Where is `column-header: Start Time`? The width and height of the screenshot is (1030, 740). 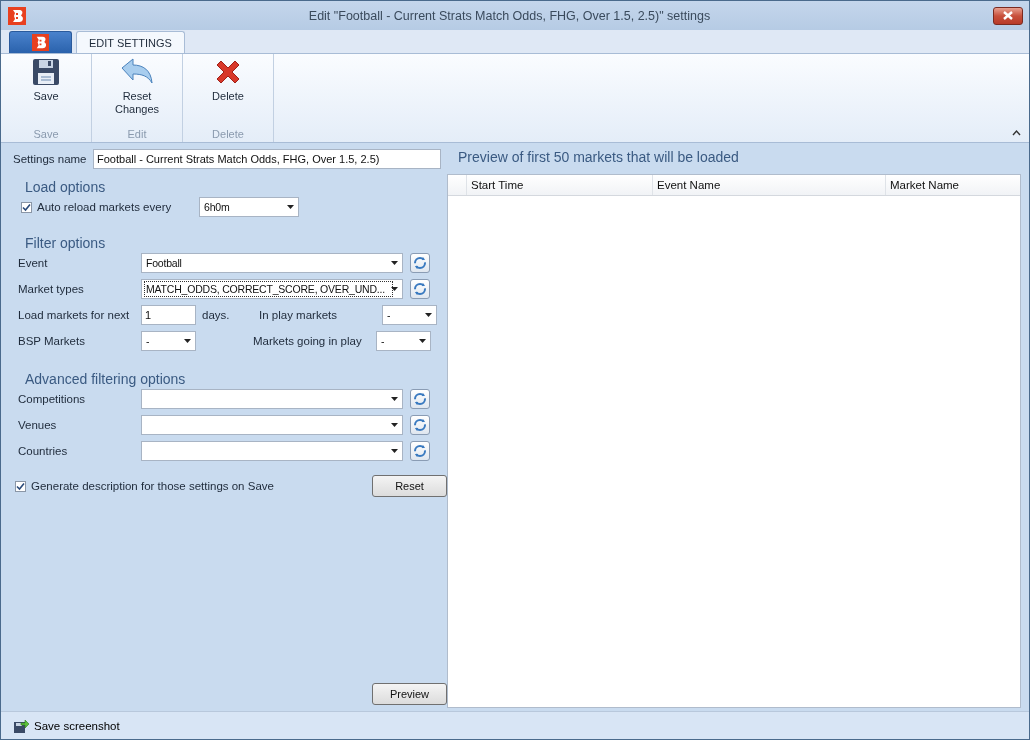
column-header: Start Time is located at coordinates (559, 185).